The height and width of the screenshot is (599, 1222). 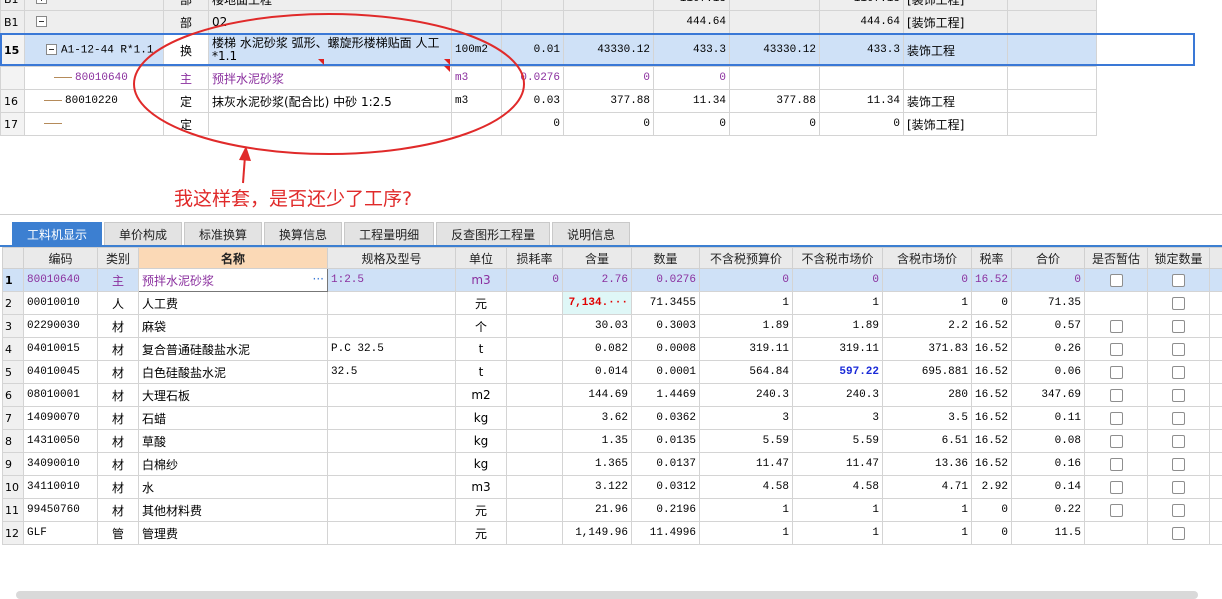 I want to click on column-header: 锁定数量, so click(x=1178, y=258).